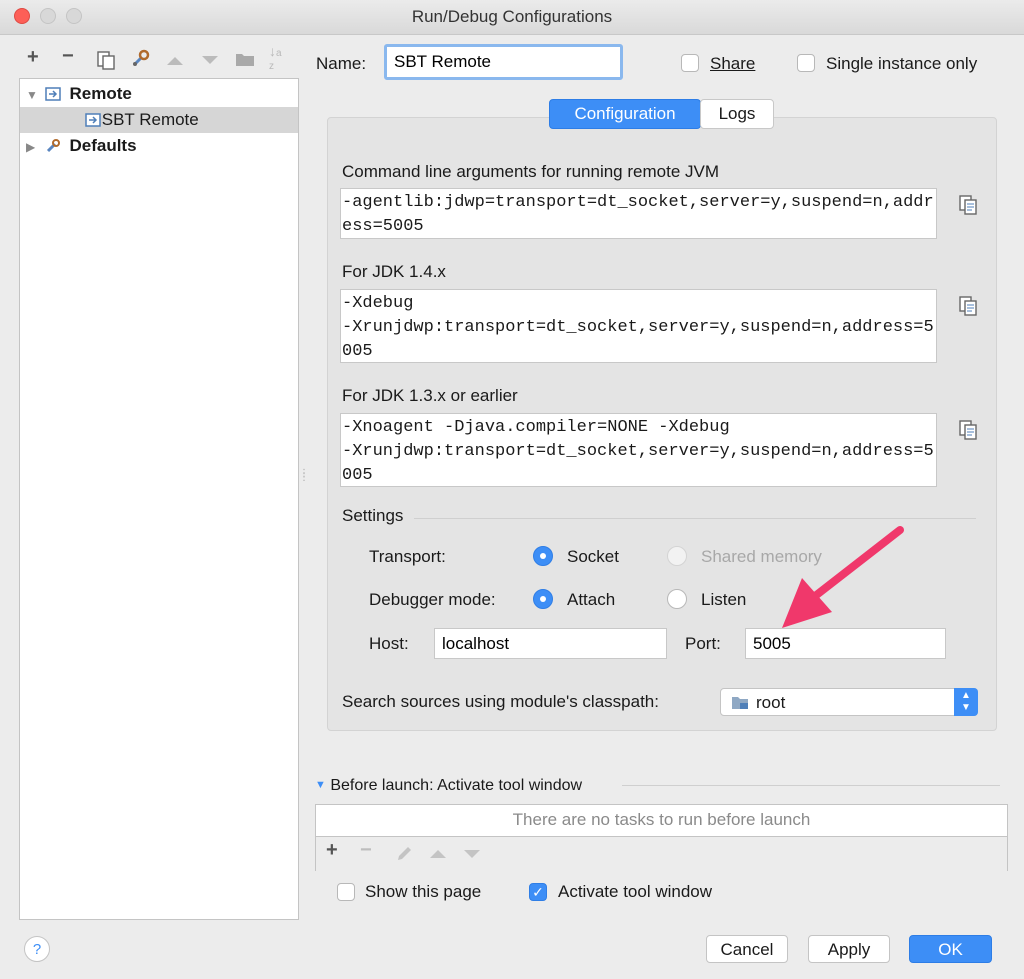 The height and width of the screenshot is (979, 1024). I want to click on annotation-arrow-icon, so click(843, 577).